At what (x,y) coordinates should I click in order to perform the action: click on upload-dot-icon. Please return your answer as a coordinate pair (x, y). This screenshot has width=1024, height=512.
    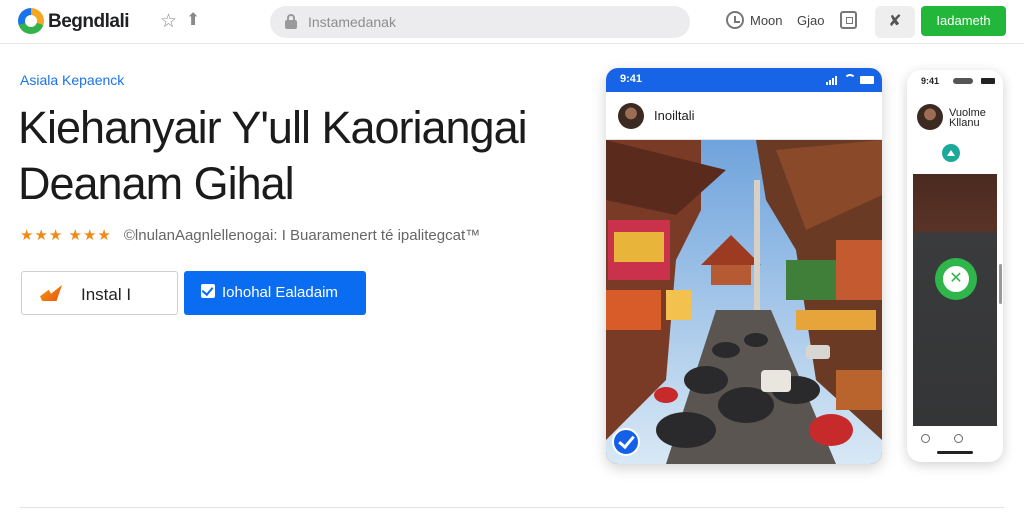
    Looking at the image, I should click on (951, 153).